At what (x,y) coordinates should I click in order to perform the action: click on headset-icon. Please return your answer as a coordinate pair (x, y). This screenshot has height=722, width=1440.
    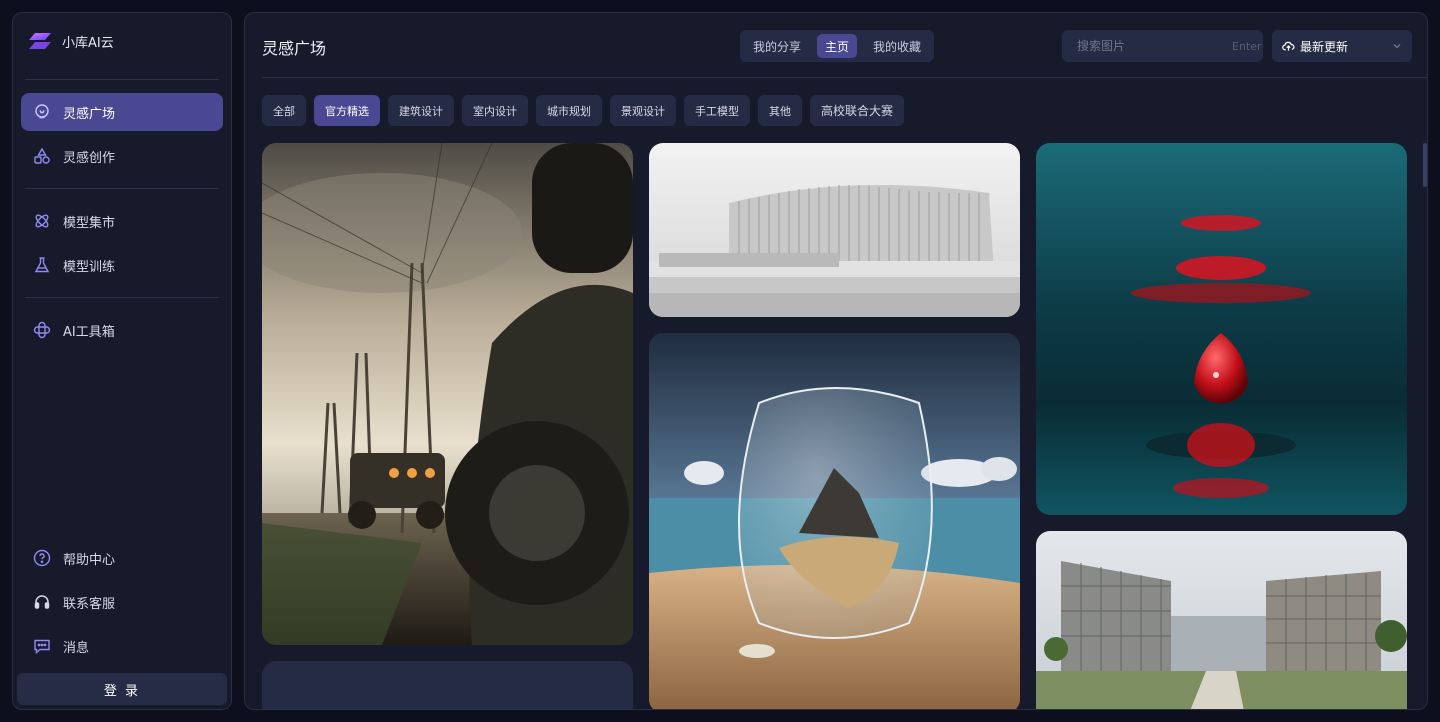
    Looking at the image, I should click on (42, 602).